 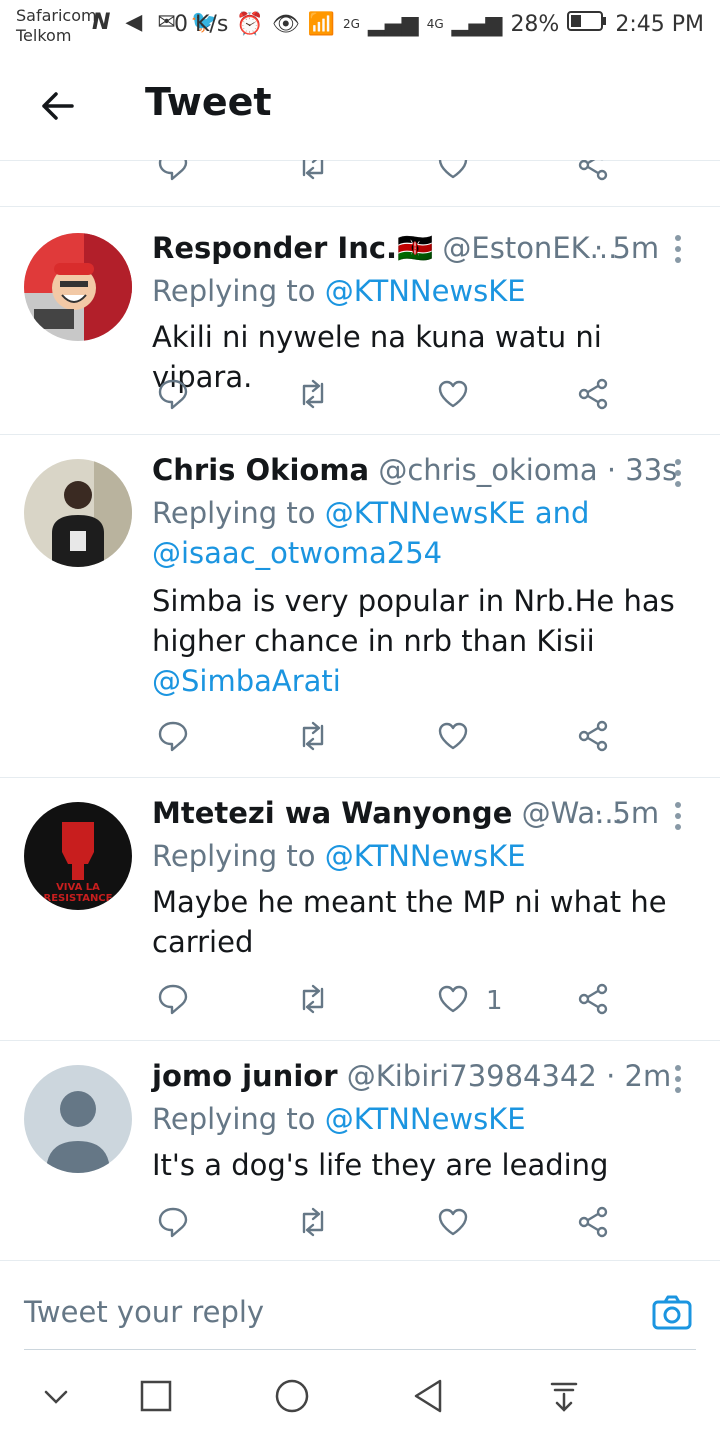 I want to click on avatar-text-1: VIVA LA, so click(x=78, y=887).